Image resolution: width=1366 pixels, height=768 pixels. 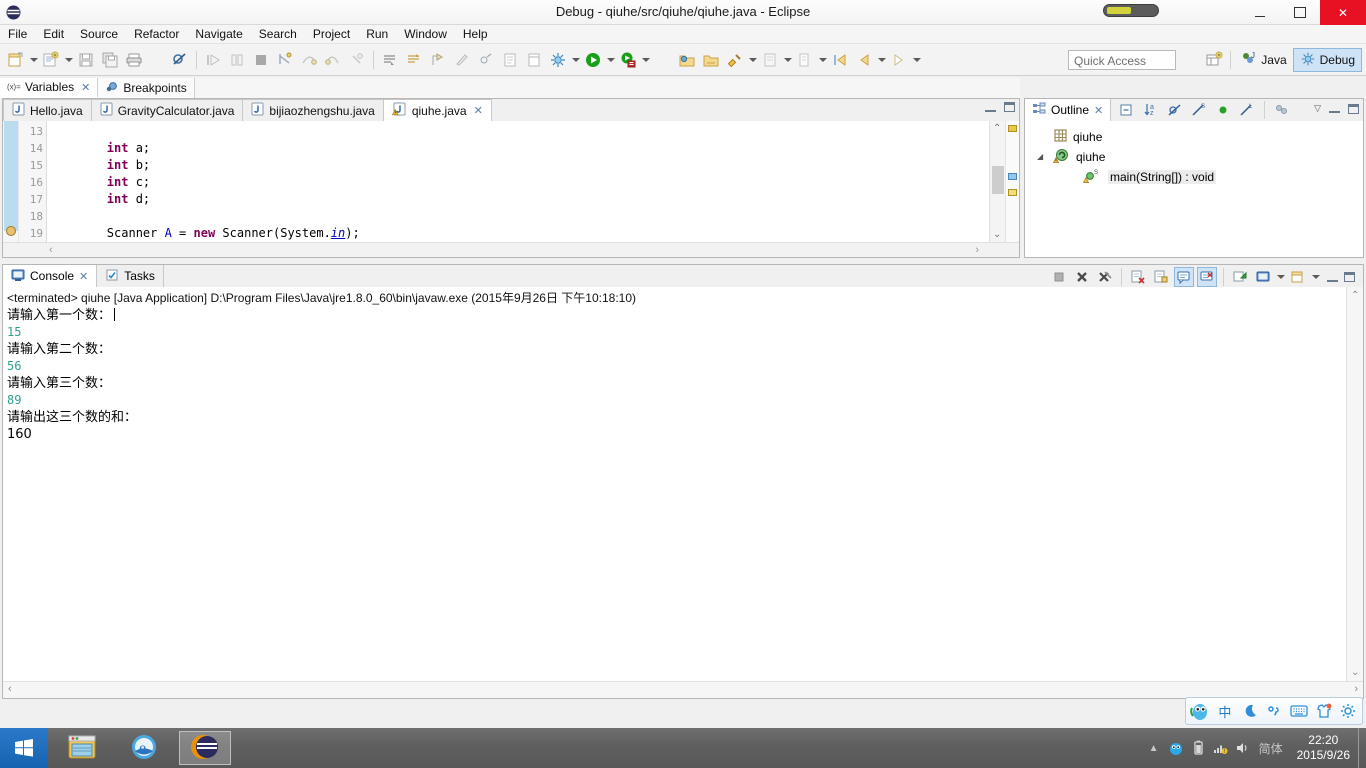 I want to click on taskbar-clock: 22:20 2015/9/26, so click(x=1323, y=748).